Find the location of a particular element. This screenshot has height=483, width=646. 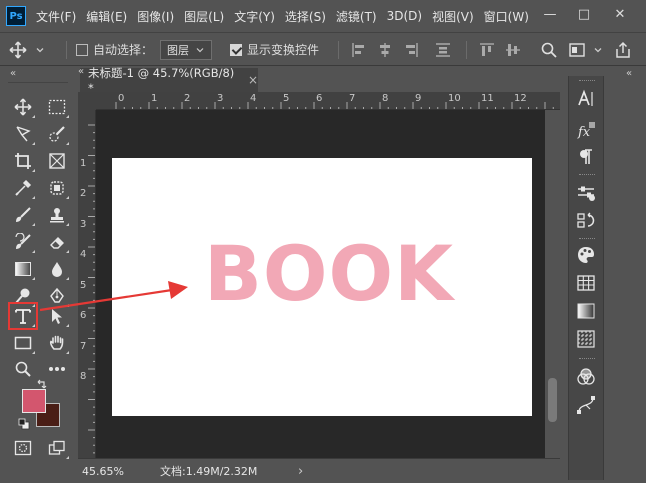

menu-layer: 图层(L) is located at coordinates (204, 16).